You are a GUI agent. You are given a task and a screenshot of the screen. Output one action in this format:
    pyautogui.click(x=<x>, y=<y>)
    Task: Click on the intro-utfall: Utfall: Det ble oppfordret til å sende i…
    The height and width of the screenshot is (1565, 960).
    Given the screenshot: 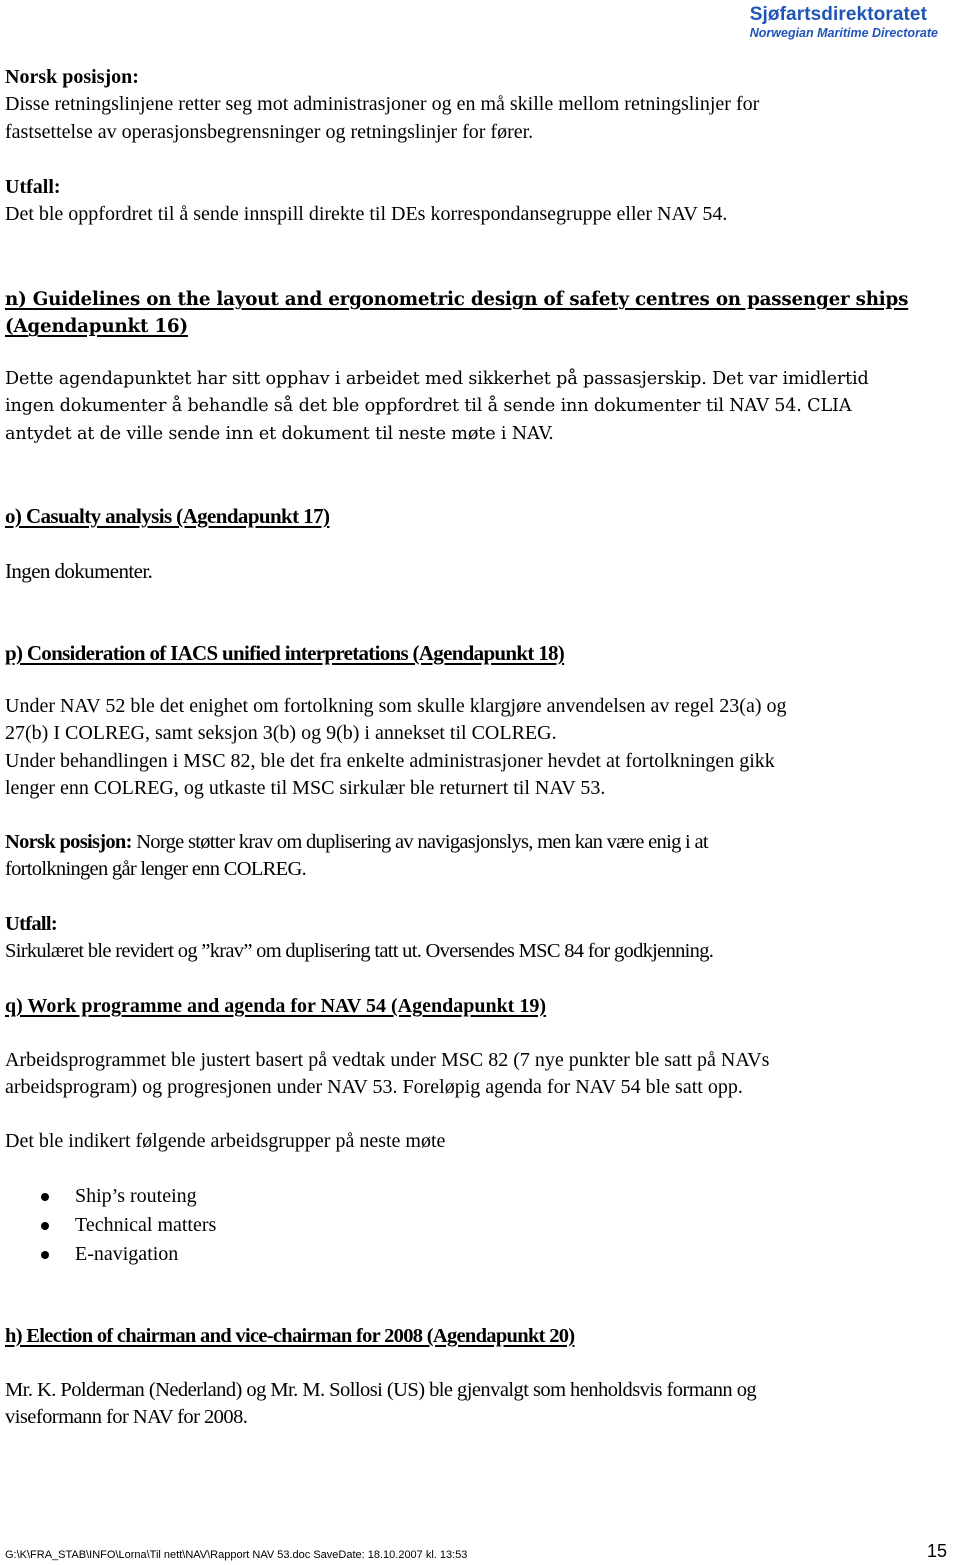 What is the action you would take?
    pyautogui.click(x=472, y=201)
    